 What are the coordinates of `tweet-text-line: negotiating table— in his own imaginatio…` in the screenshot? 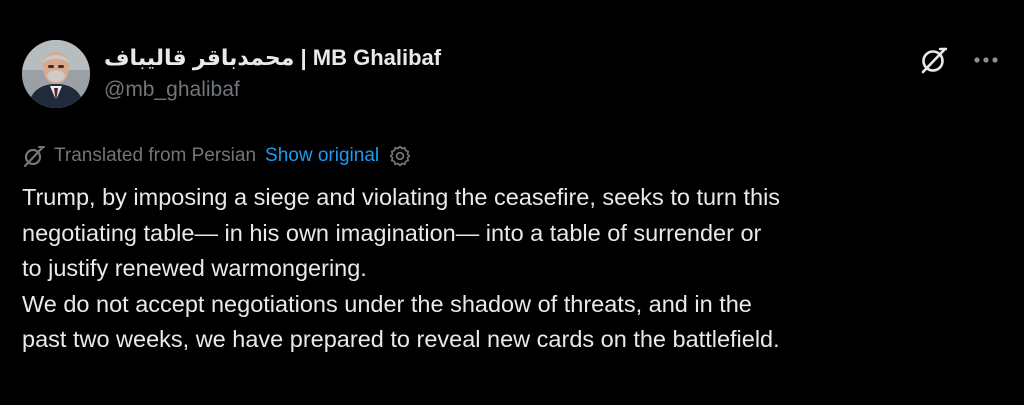 It's located at (392, 232).